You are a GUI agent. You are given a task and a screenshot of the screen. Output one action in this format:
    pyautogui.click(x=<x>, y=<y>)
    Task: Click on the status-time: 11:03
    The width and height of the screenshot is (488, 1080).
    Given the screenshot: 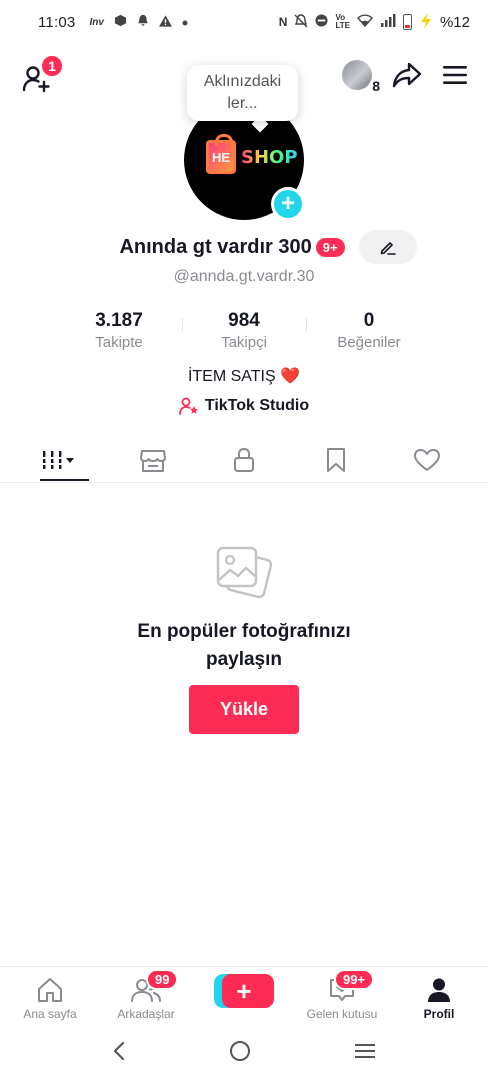 What is the action you would take?
    pyautogui.click(x=57, y=22)
    